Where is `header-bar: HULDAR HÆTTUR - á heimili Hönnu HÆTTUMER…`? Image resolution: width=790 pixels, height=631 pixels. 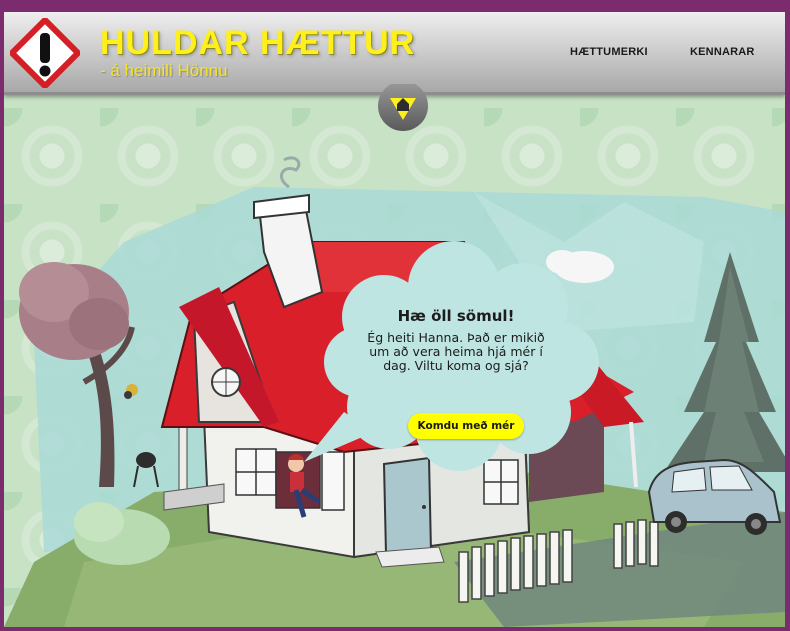 header-bar: HULDAR HÆTTUR - á heimili Hönnu HÆTTUMER… is located at coordinates (394, 53).